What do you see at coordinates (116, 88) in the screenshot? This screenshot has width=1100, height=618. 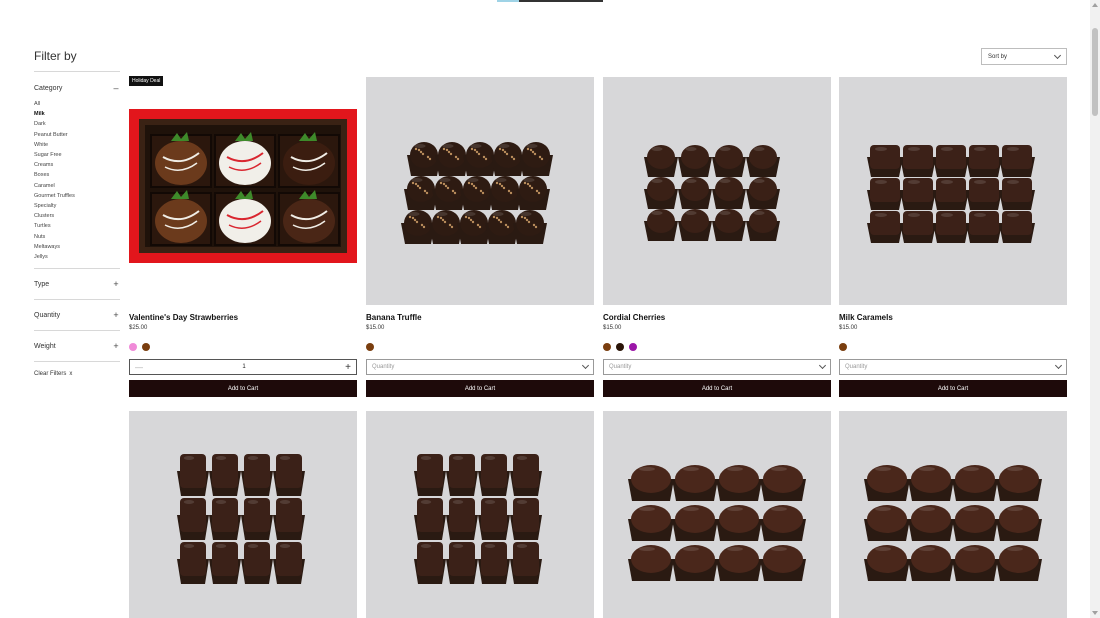 I see `collapse-icon: –` at bounding box center [116, 88].